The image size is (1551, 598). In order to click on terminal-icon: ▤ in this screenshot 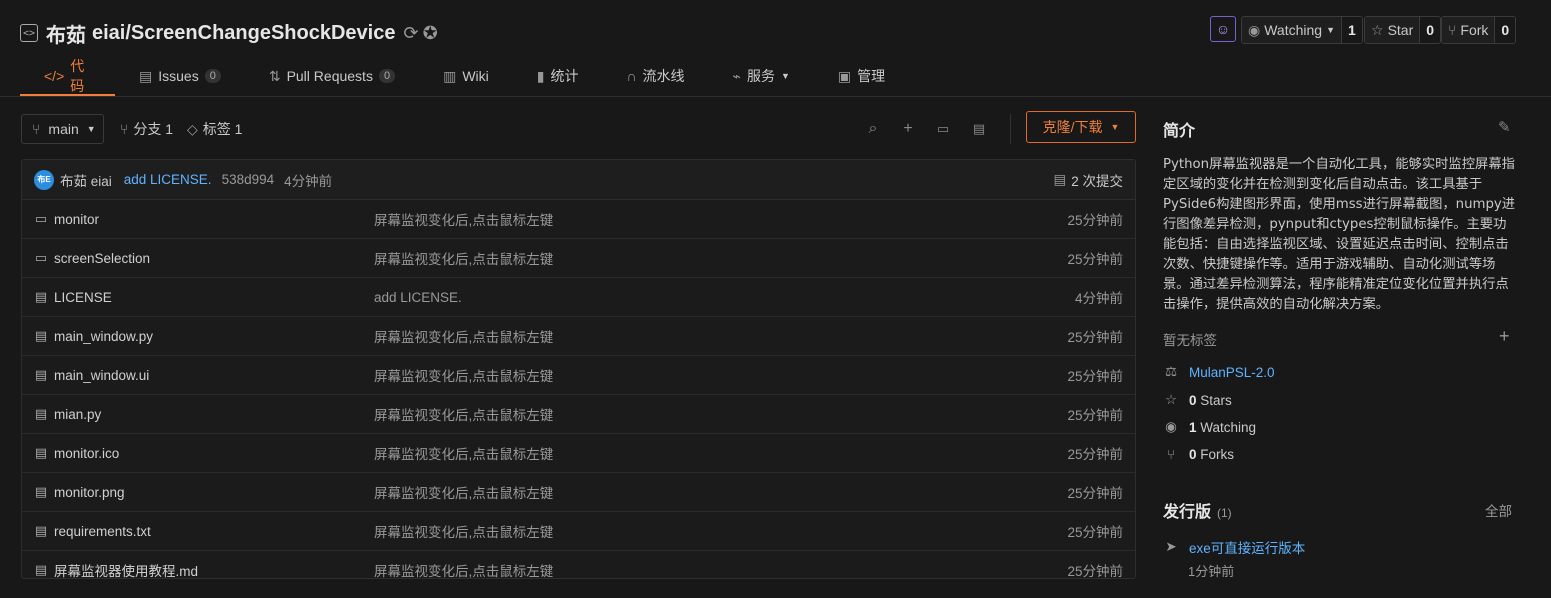, I will do `click(979, 129)`.